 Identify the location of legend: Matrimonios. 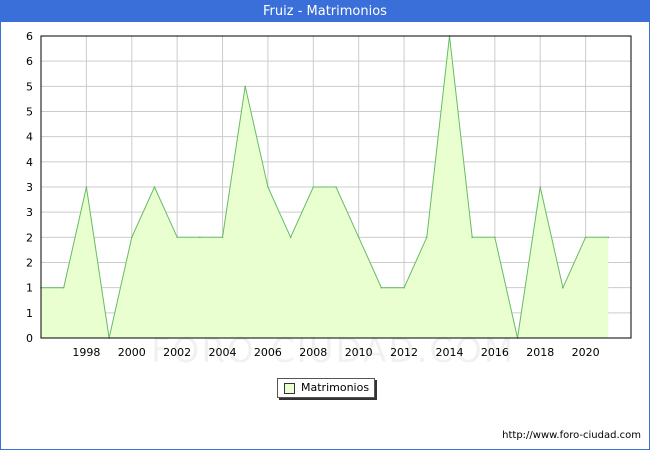
(326, 388).